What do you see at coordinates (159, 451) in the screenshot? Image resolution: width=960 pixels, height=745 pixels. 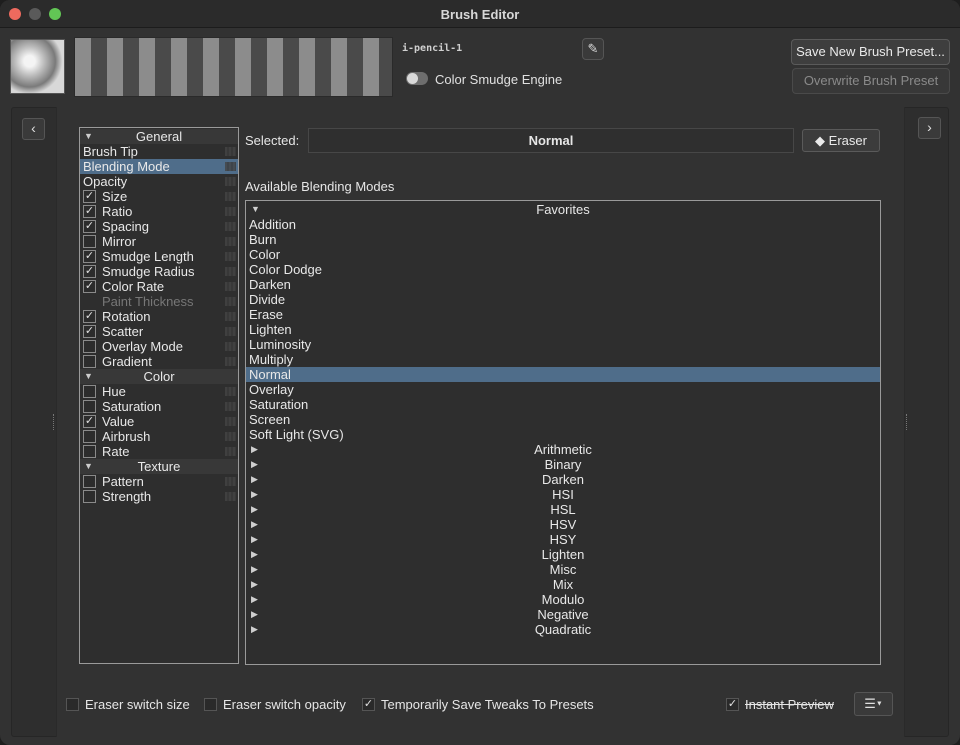 I see `option-item-rate: Rate` at bounding box center [159, 451].